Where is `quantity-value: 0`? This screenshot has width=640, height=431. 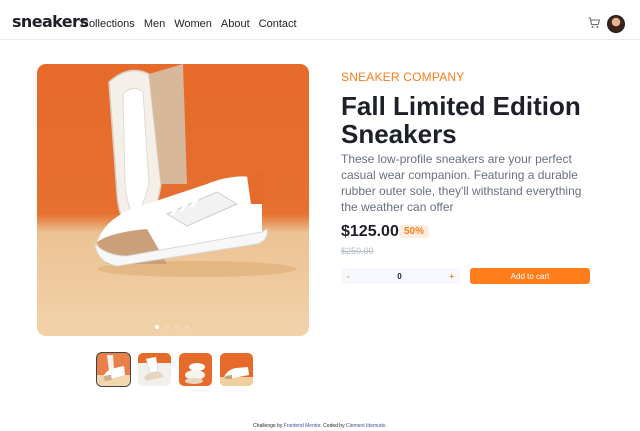 quantity-value: 0 is located at coordinates (399, 276).